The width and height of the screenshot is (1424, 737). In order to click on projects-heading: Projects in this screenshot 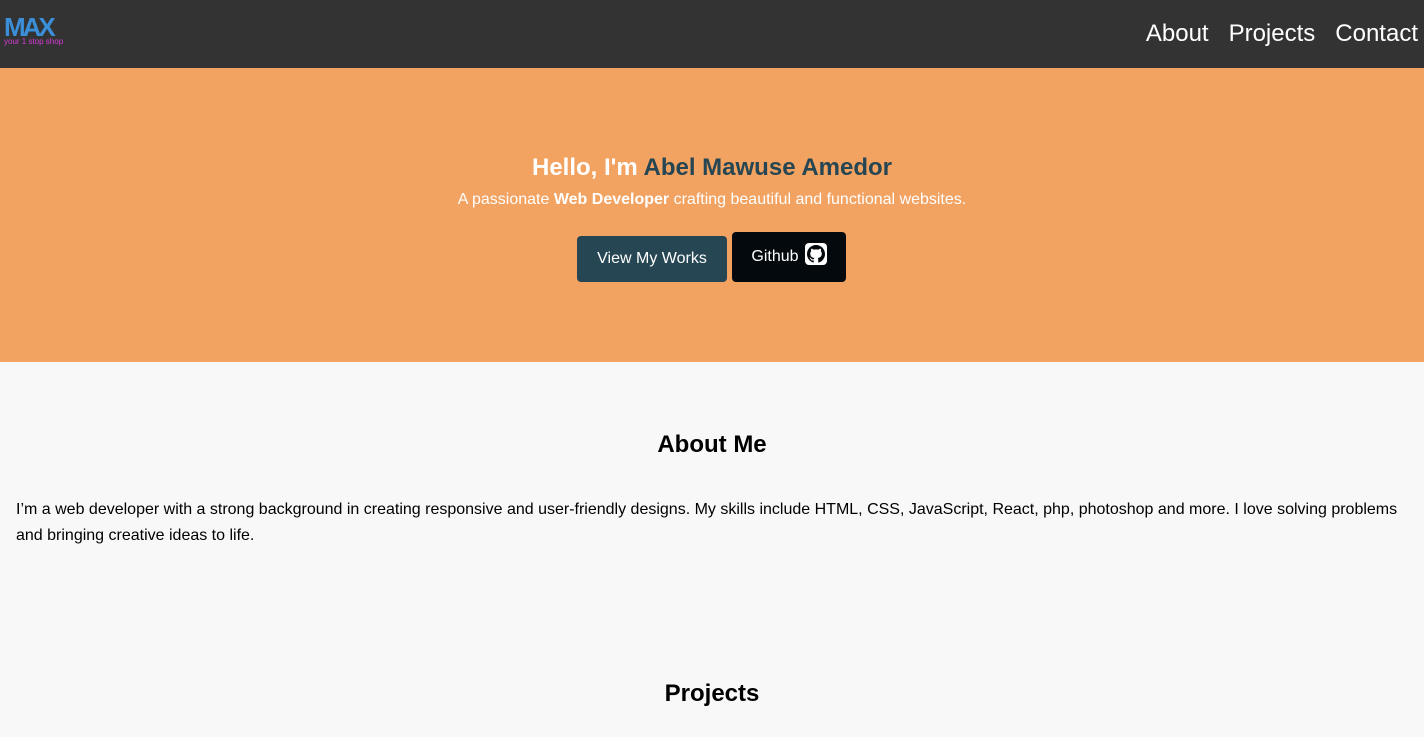, I will do `click(712, 693)`.